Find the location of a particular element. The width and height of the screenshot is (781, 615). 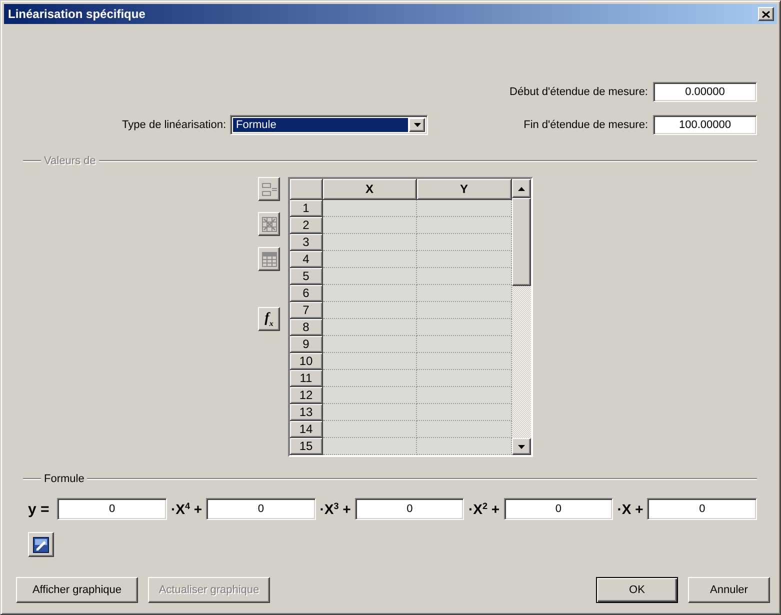

row-number: 11 is located at coordinates (306, 378).